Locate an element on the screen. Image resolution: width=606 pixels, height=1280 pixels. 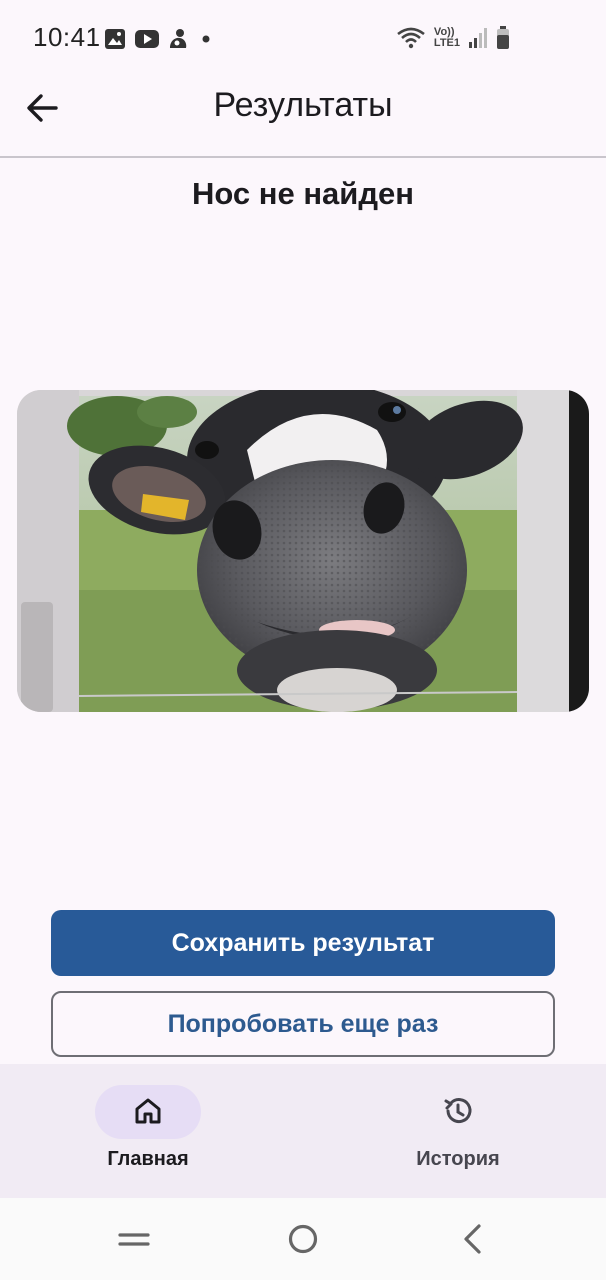
nav-label-home: Главная is located at coordinates (148, 1159).